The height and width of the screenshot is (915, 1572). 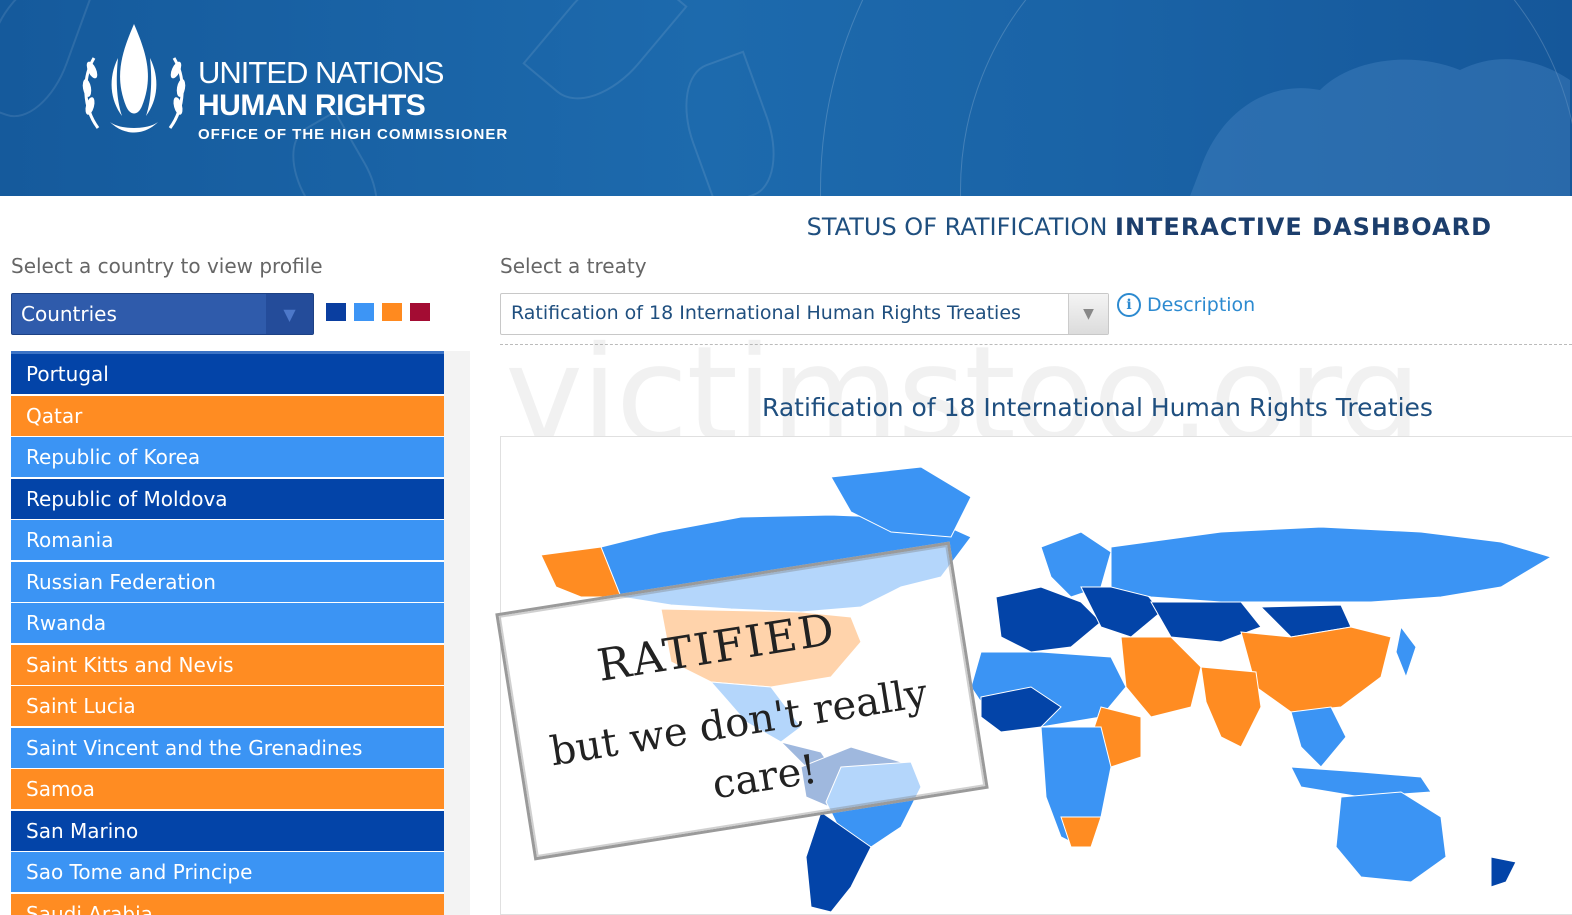 What do you see at coordinates (227, 374) in the screenshot?
I see `list-item: Portugal` at bounding box center [227, 374].